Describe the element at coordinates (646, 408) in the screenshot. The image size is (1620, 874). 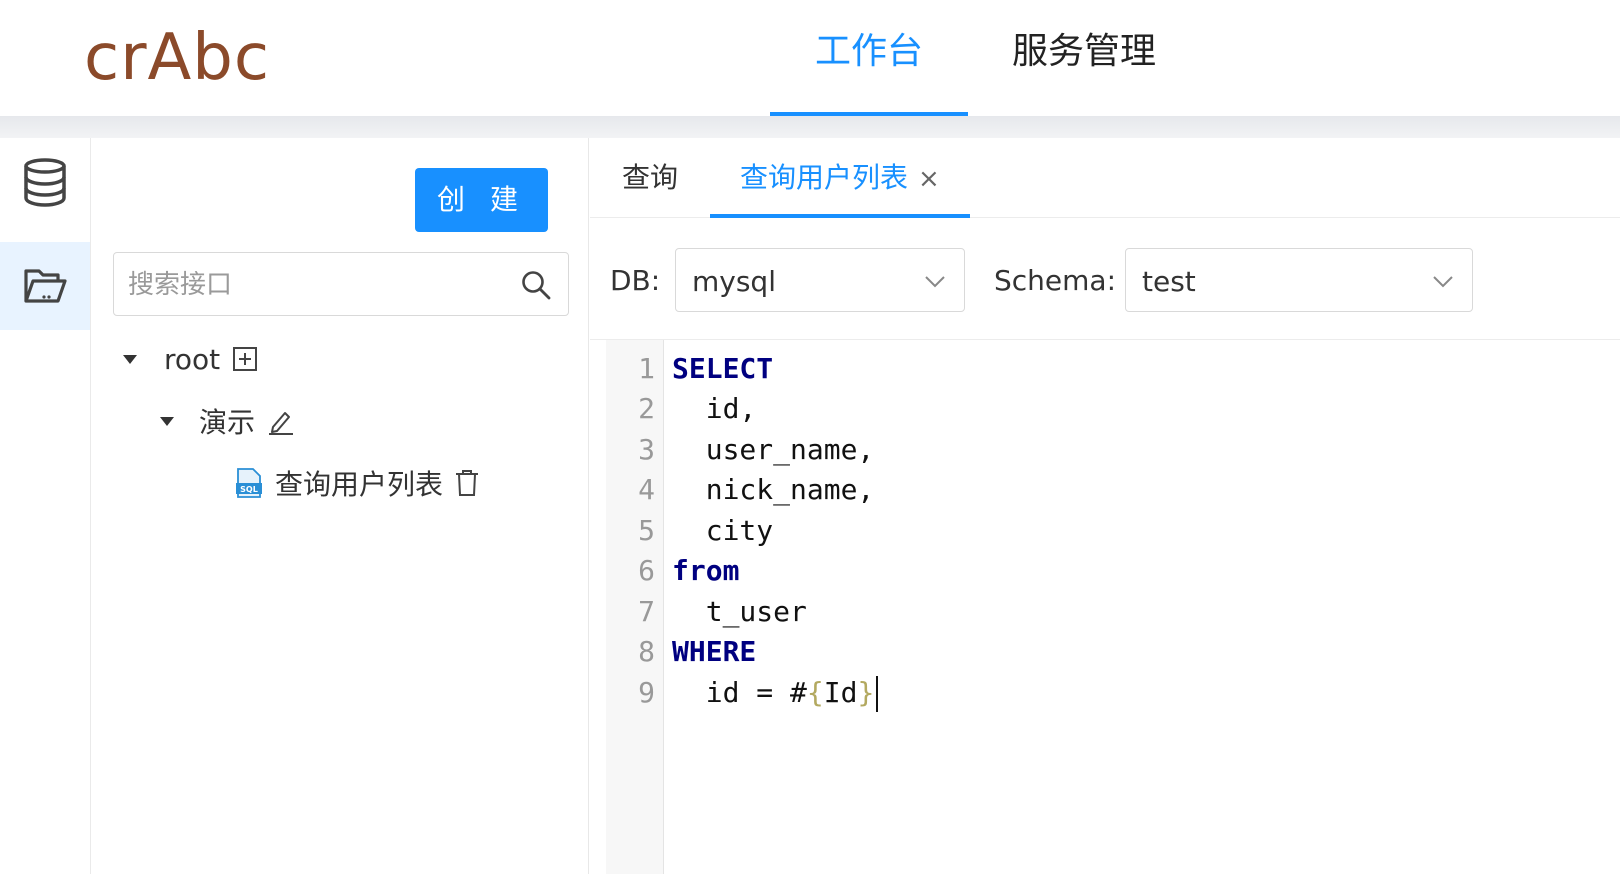
I see `line-number: 2` at that location.